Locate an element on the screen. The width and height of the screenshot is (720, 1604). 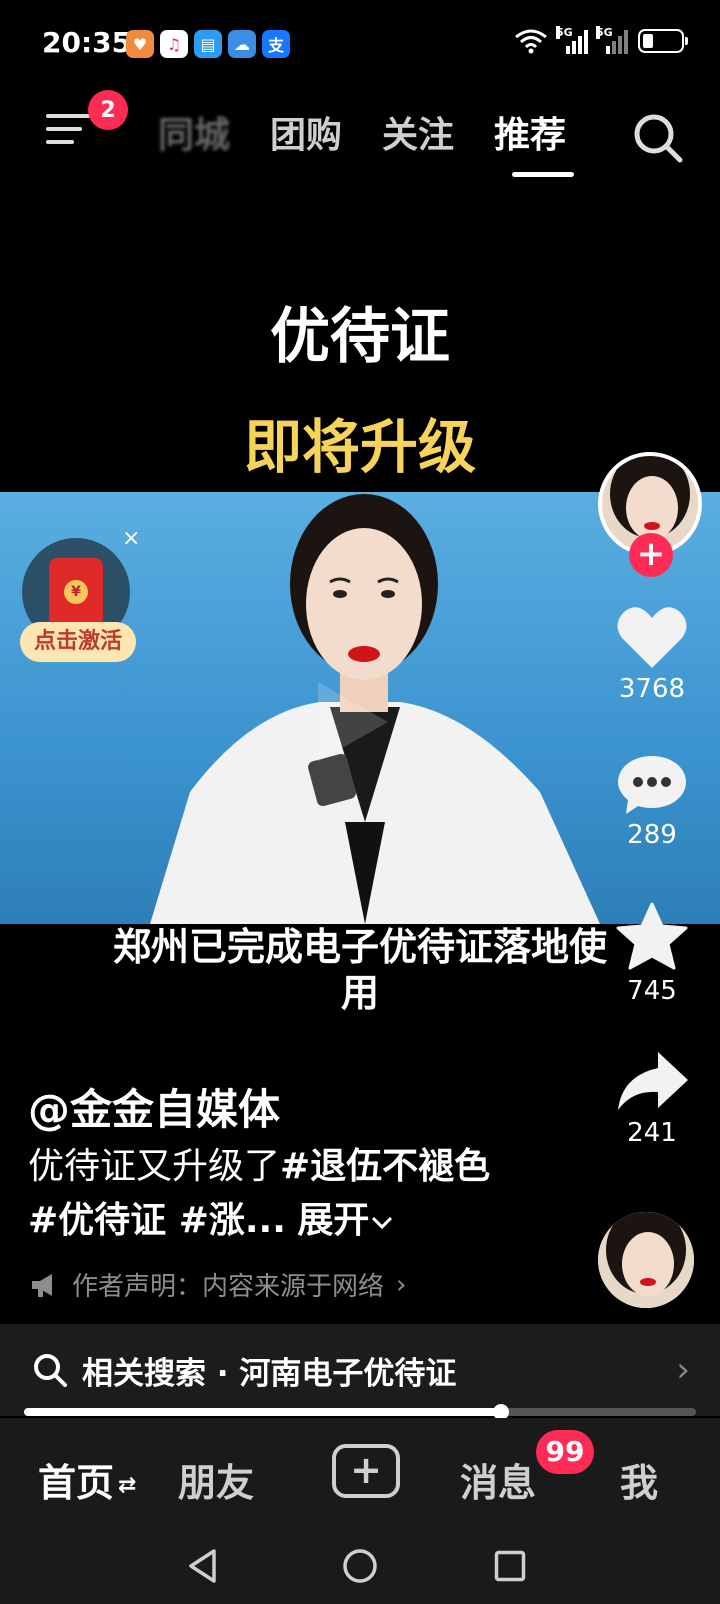
status-indicators: 5G 5G is located at coordinates (601, 40).